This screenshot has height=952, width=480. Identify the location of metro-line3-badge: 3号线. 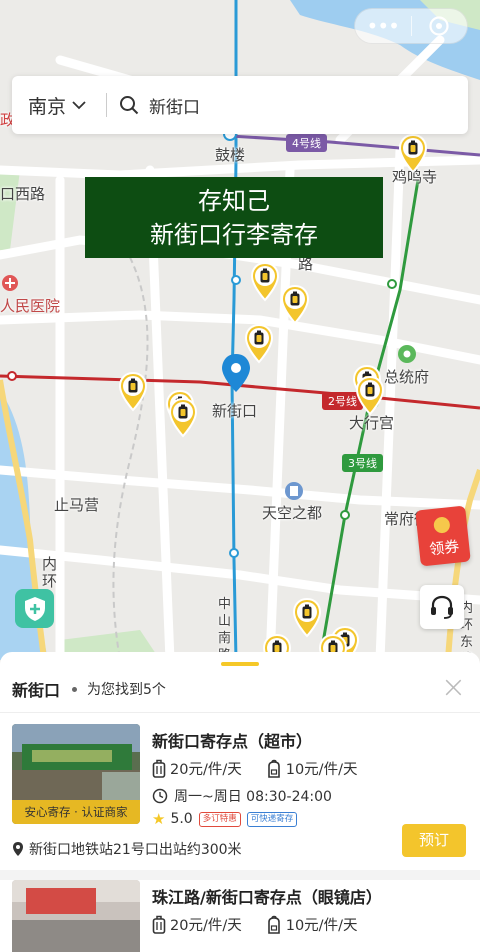
(362, 463).